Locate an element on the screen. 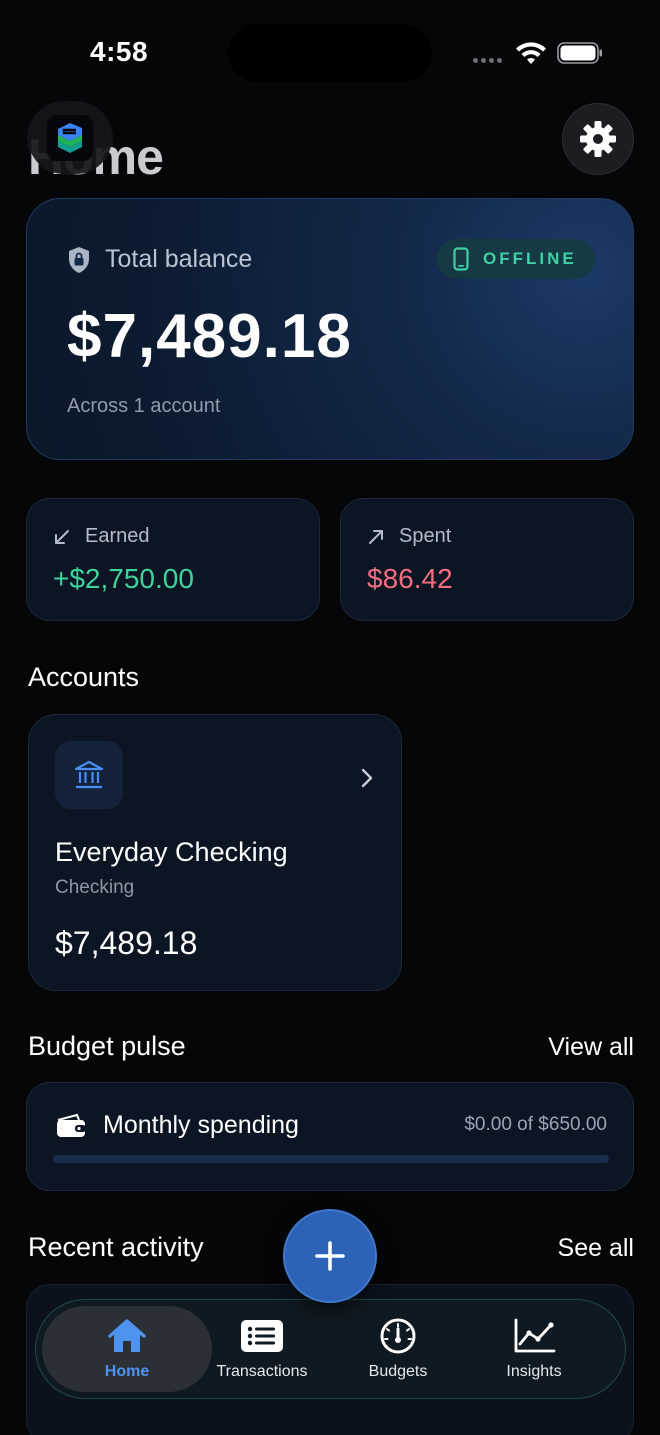 The height and width of the screenshot is (1435, 660). budget-heading: Budget pulse is located at coordinates (107, 1046).